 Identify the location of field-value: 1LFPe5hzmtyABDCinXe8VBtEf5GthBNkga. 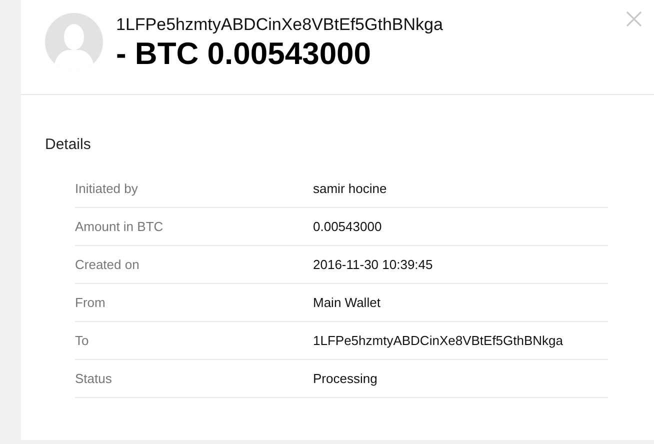
(438, 340).